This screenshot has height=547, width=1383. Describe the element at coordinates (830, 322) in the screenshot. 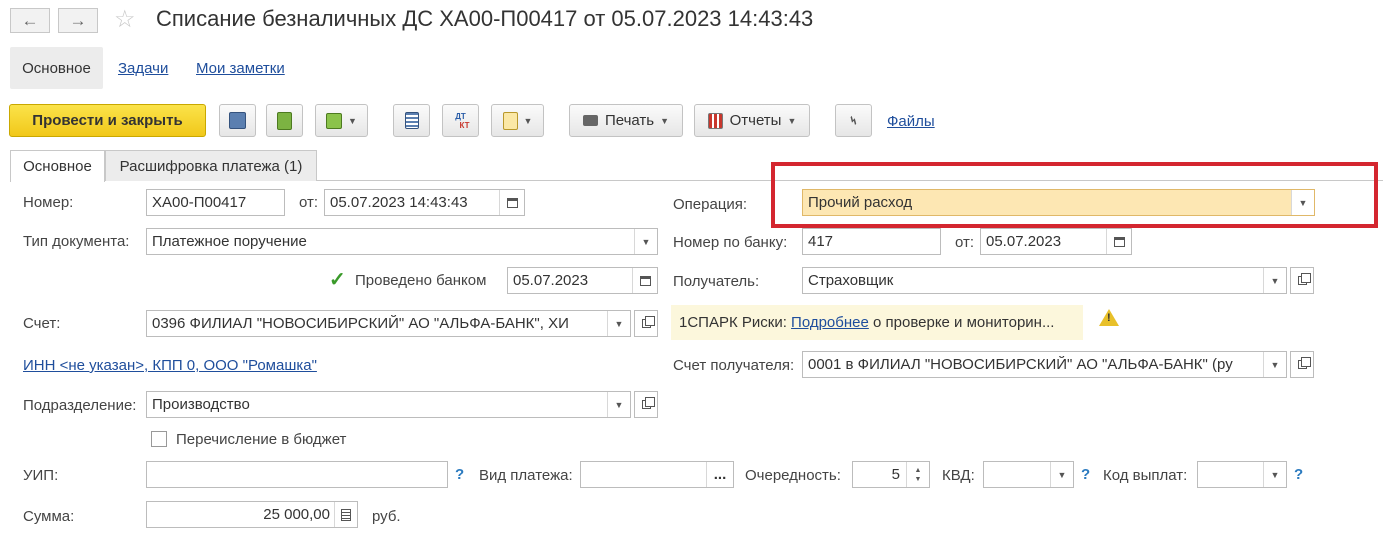

I see `spark-details-link: Подробнее` at that location.